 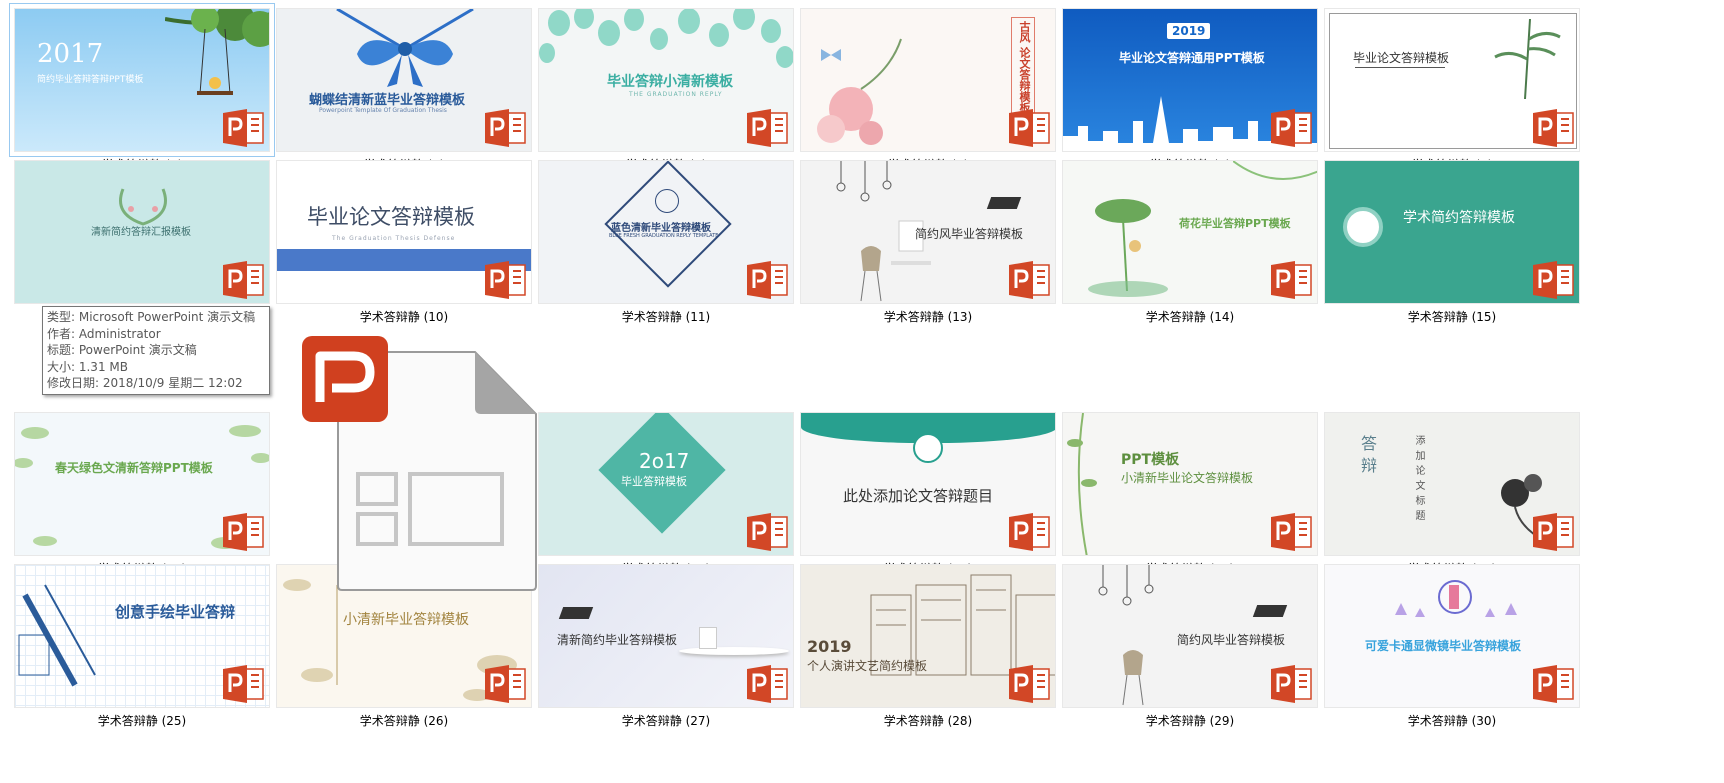 What do you see at coordinates (666, 38) in the screenshot?
I see `balloons-illustration` at bounding box center [666, 38].